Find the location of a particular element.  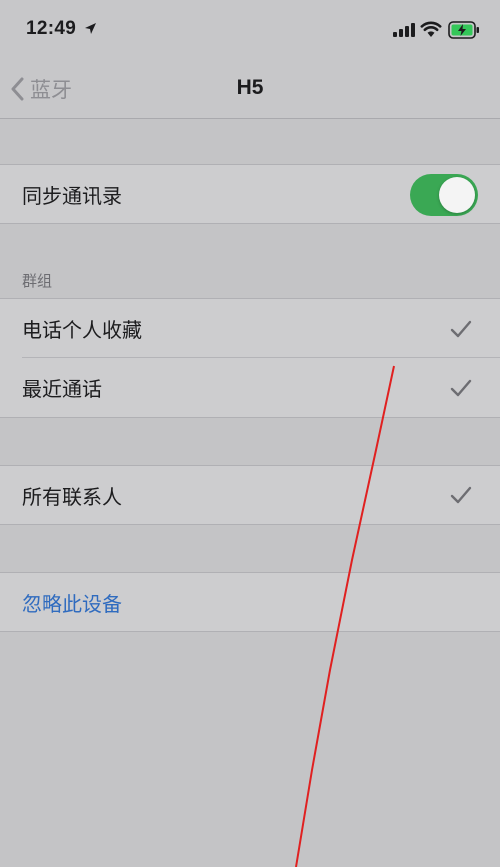

page-title: H5 is located at coordinates (250, 87).